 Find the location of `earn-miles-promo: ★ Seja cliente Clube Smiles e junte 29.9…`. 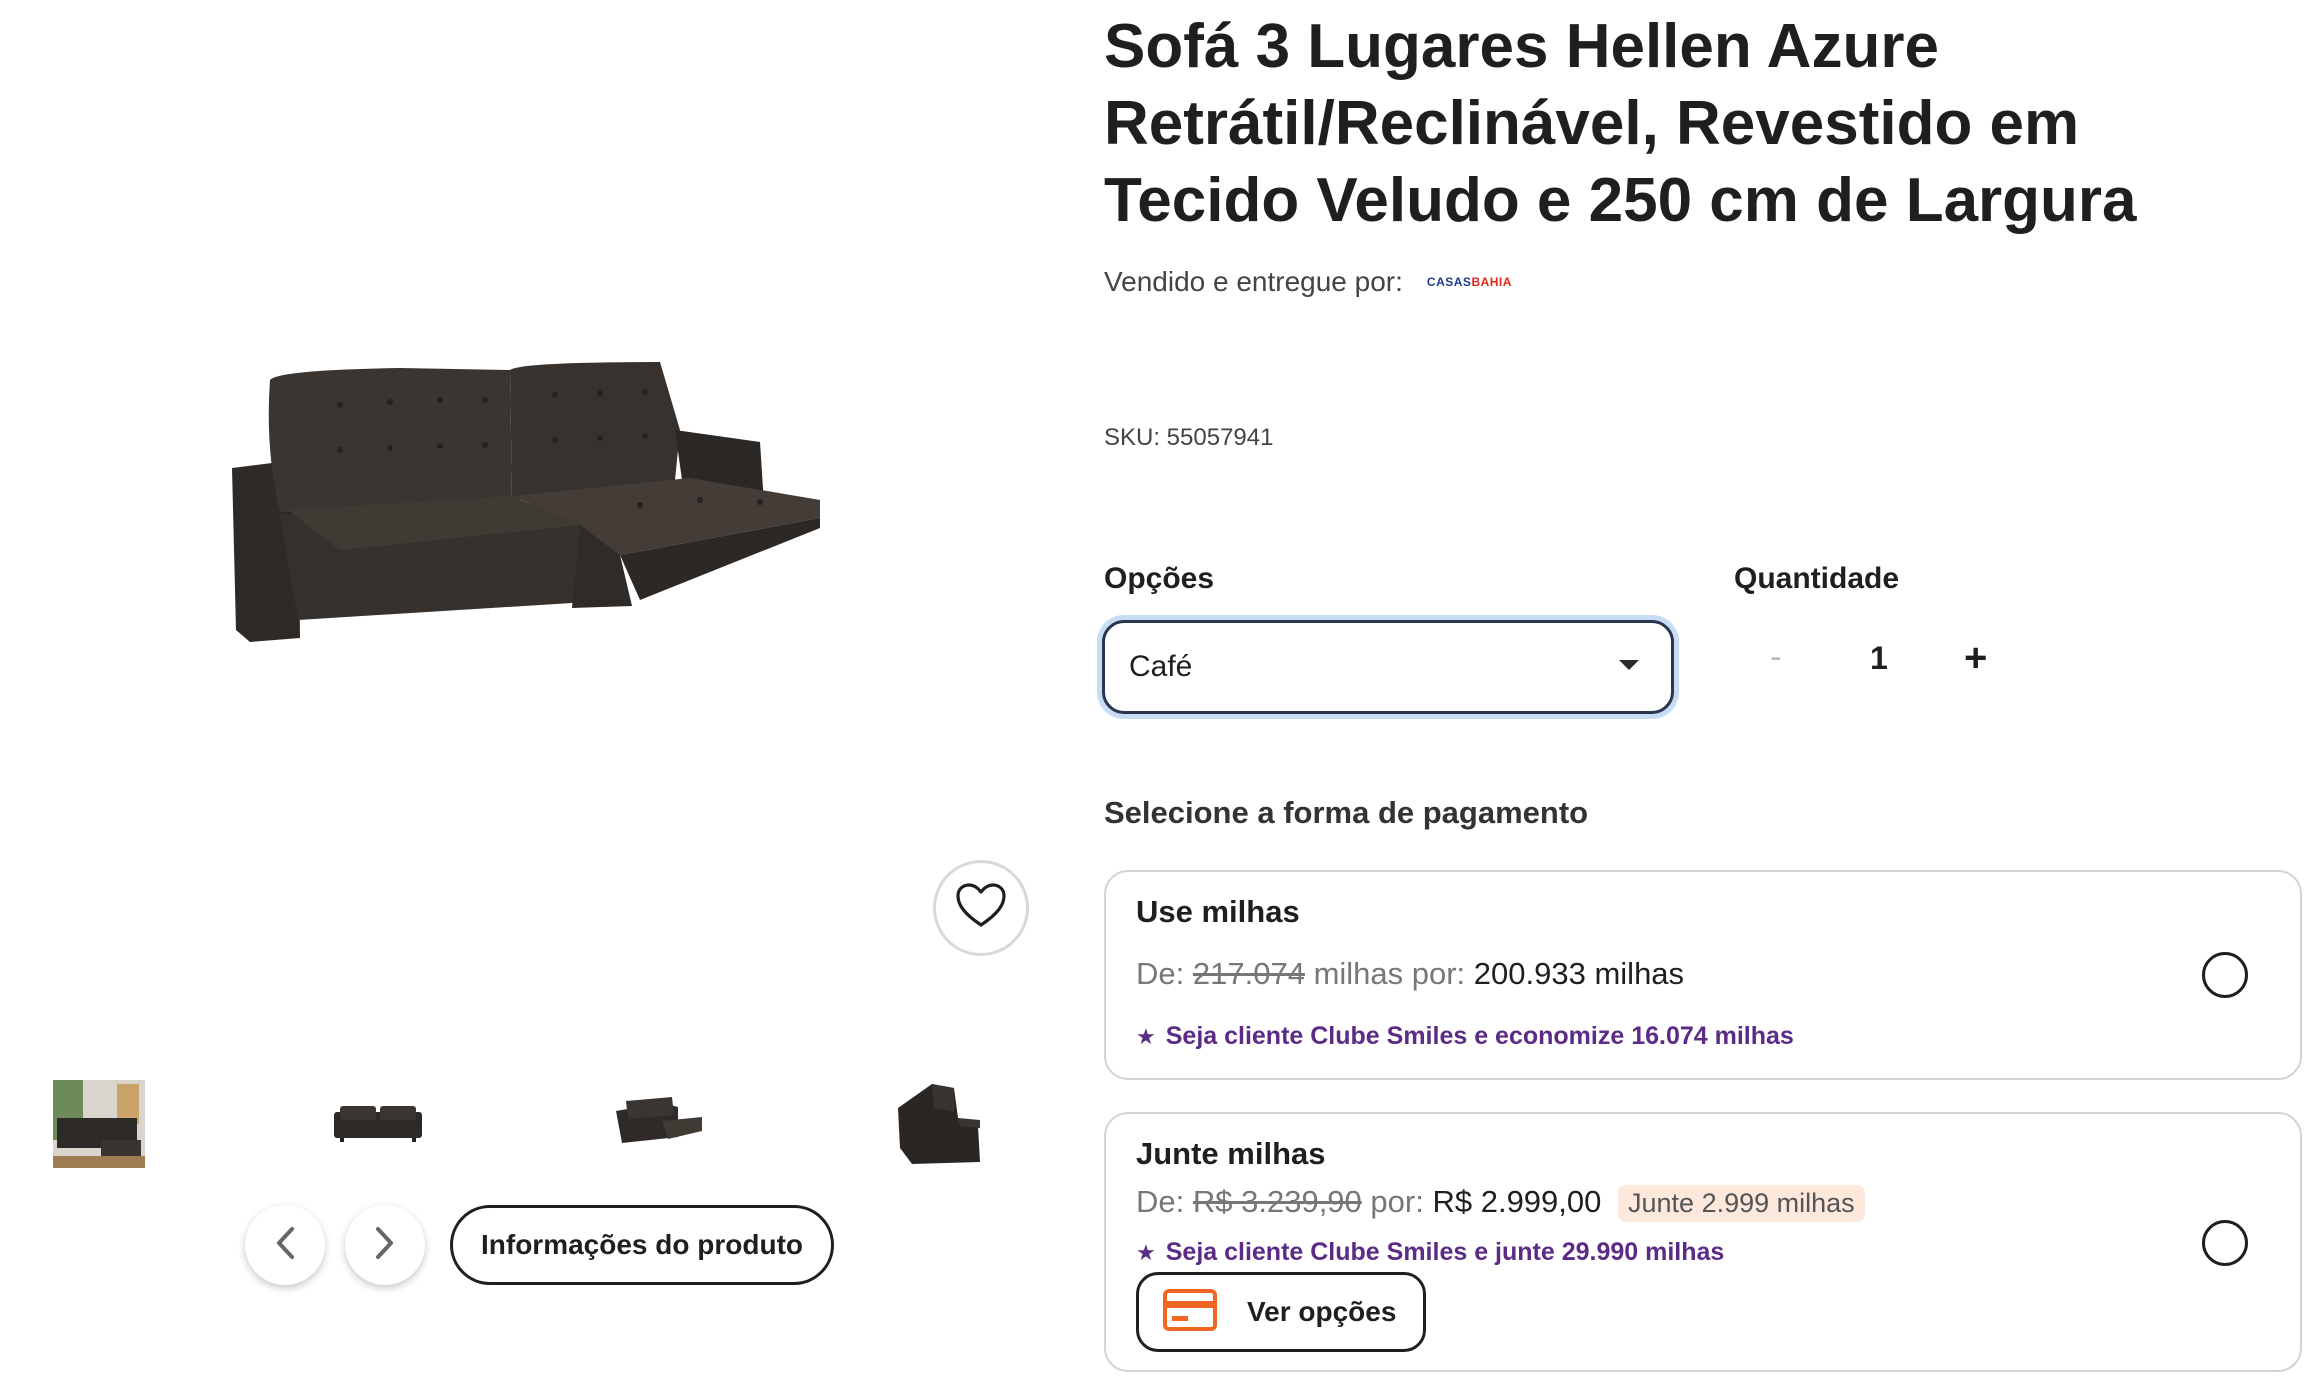

earn-miles-promo: ★ Seja cliente Clube Smiles e junte 29.9… is located at coordinates (1430, 1252).